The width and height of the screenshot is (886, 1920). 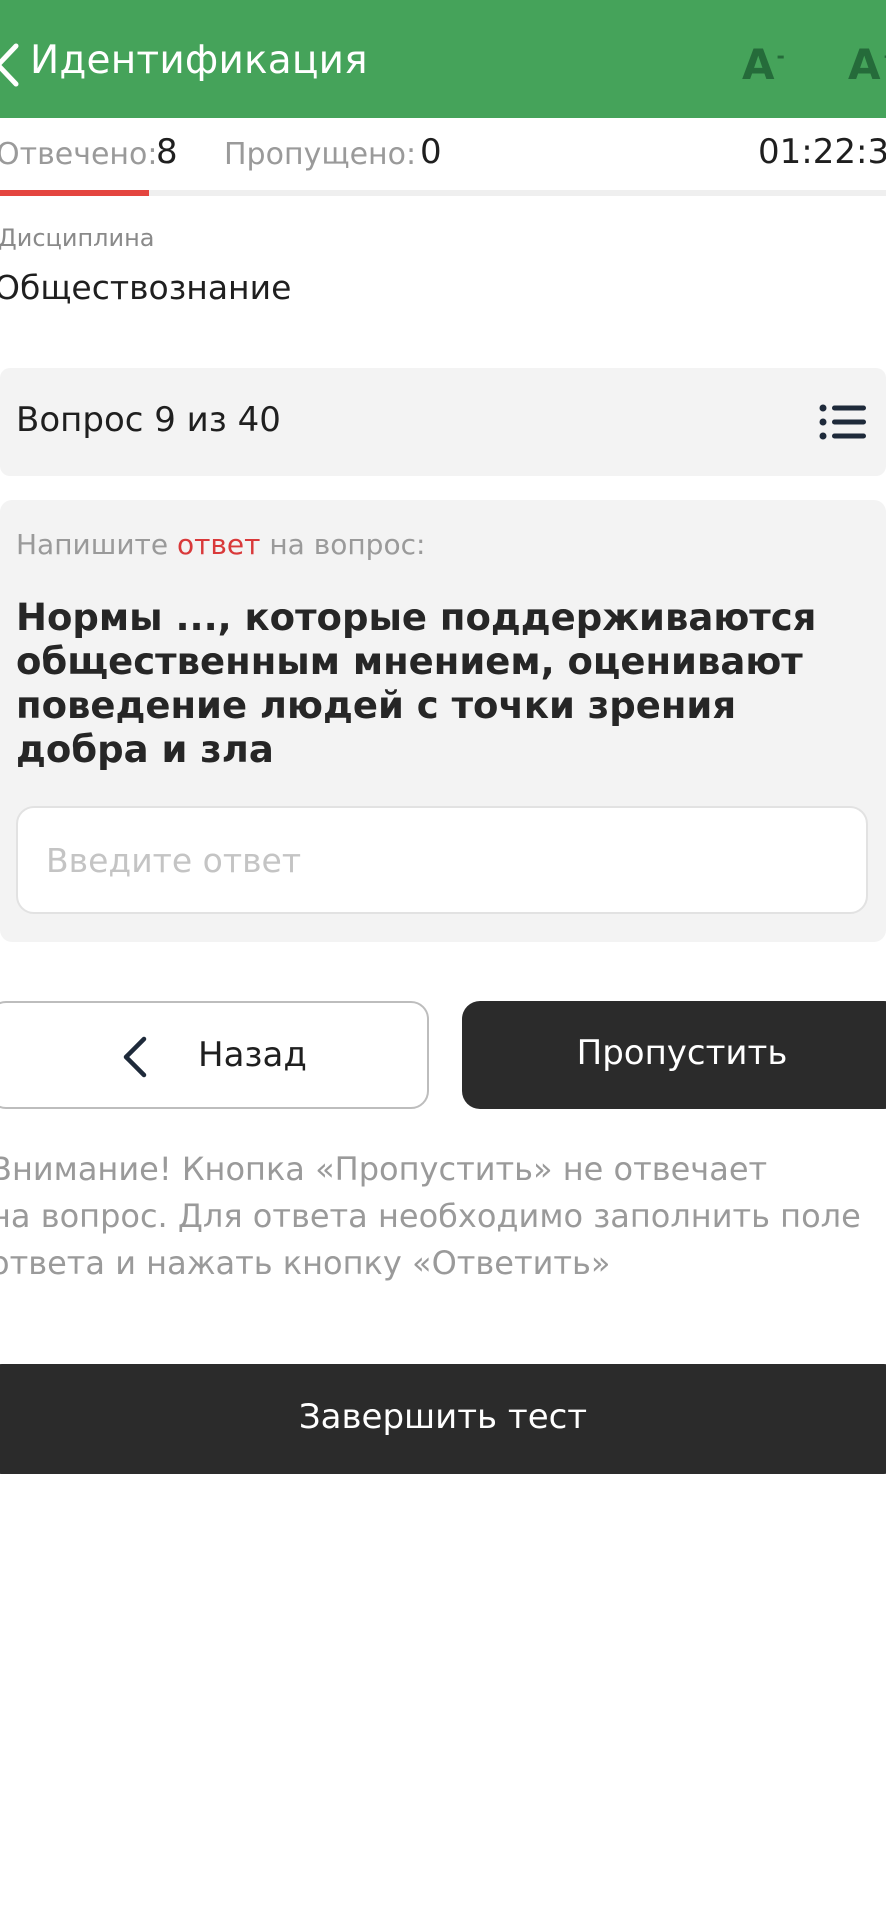 I want to click on finish-test-label: Завершить тест, so click(x=443, y=1417).